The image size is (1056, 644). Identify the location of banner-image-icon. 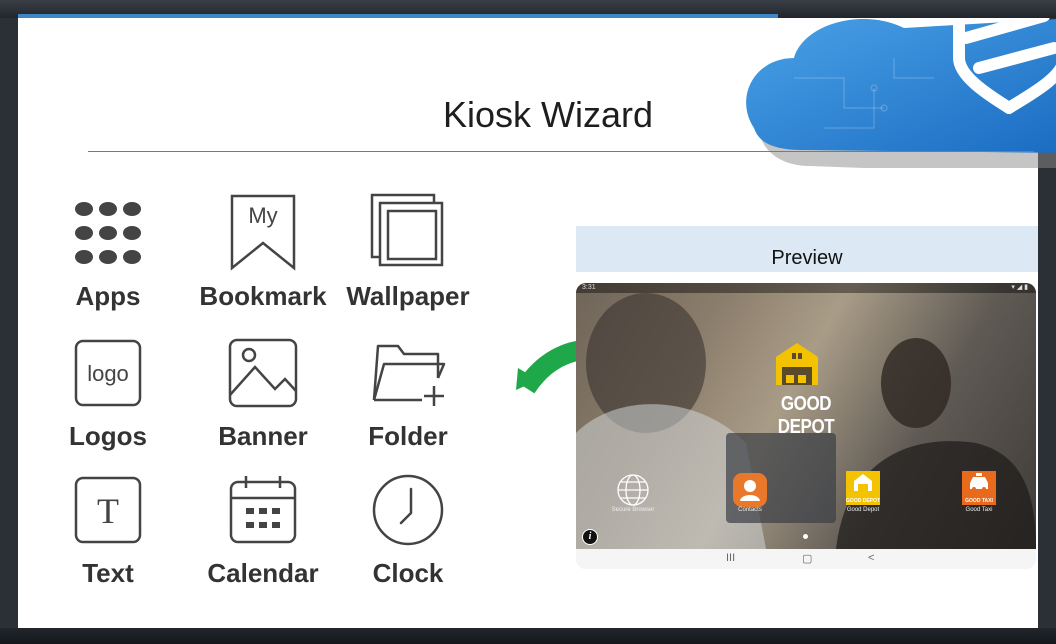
(263, 373).